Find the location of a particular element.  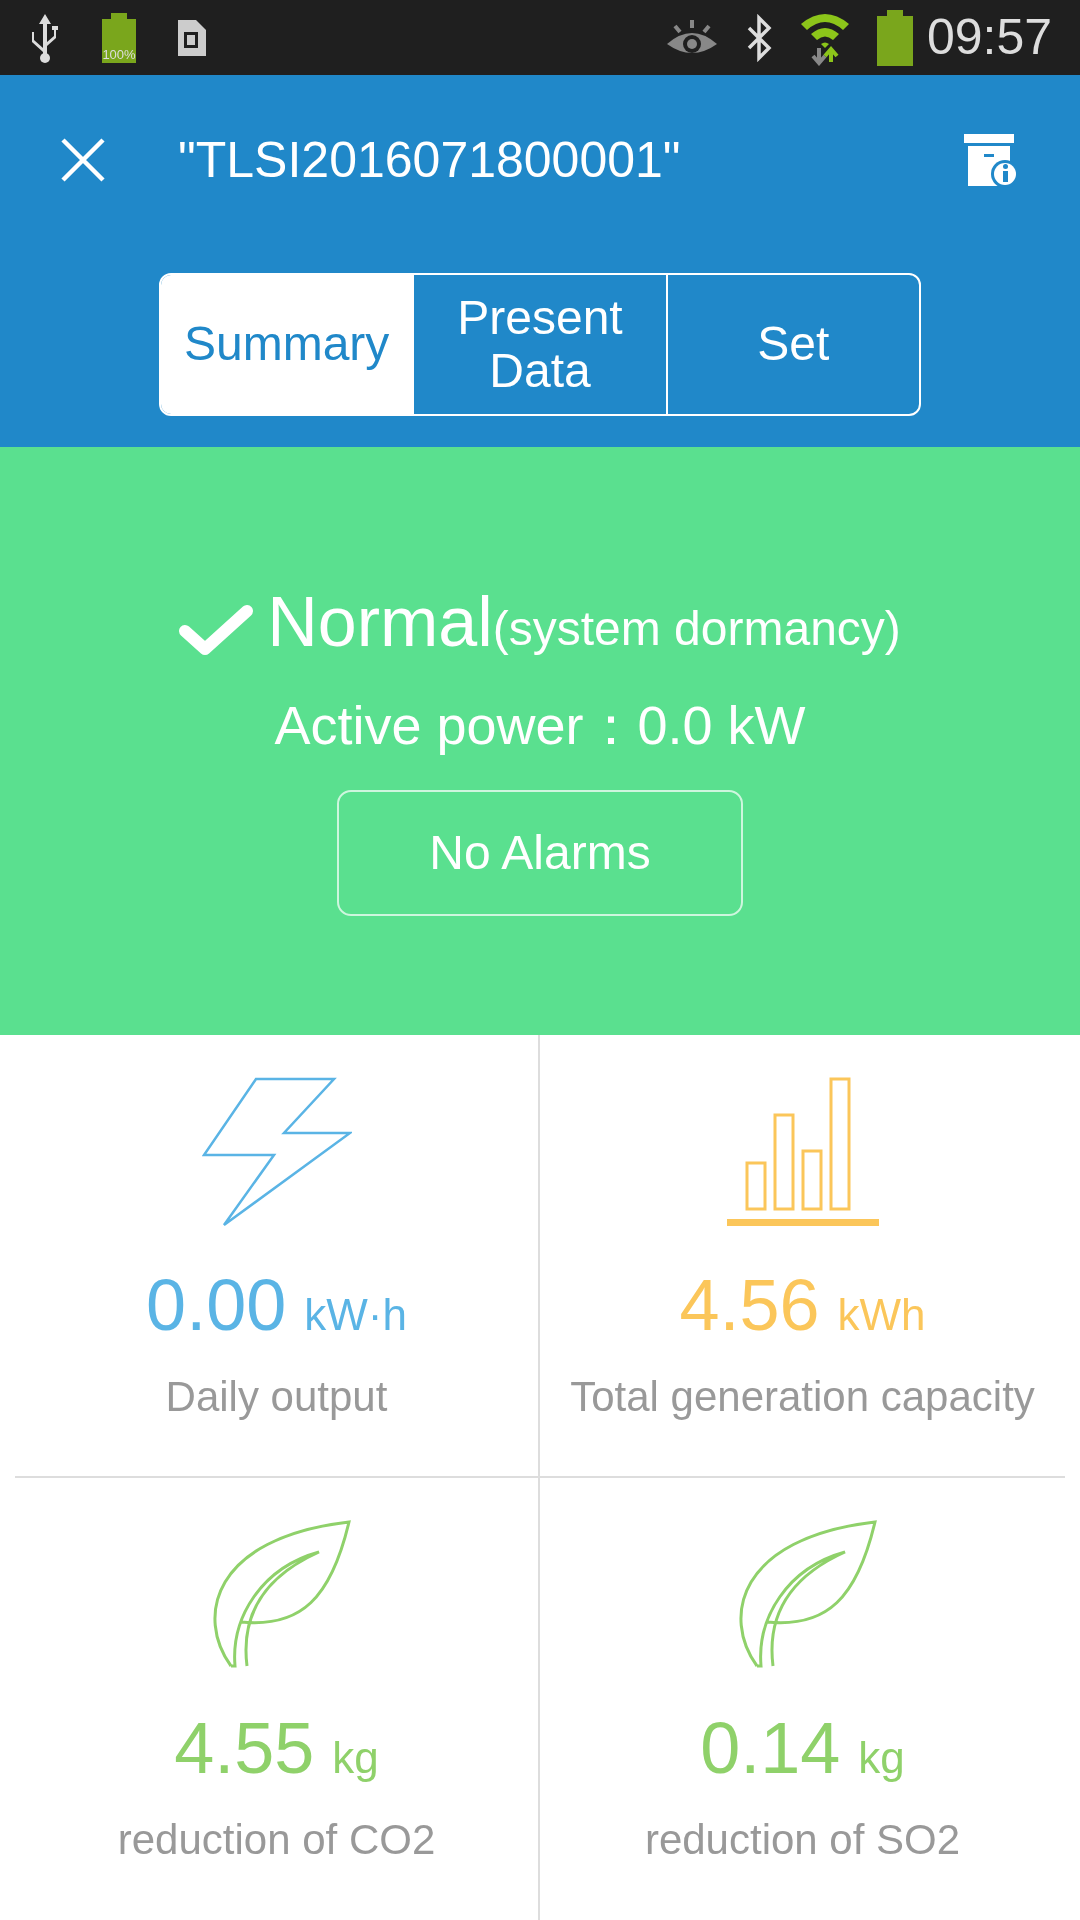

check-icon is located at coordinates (216, 631).